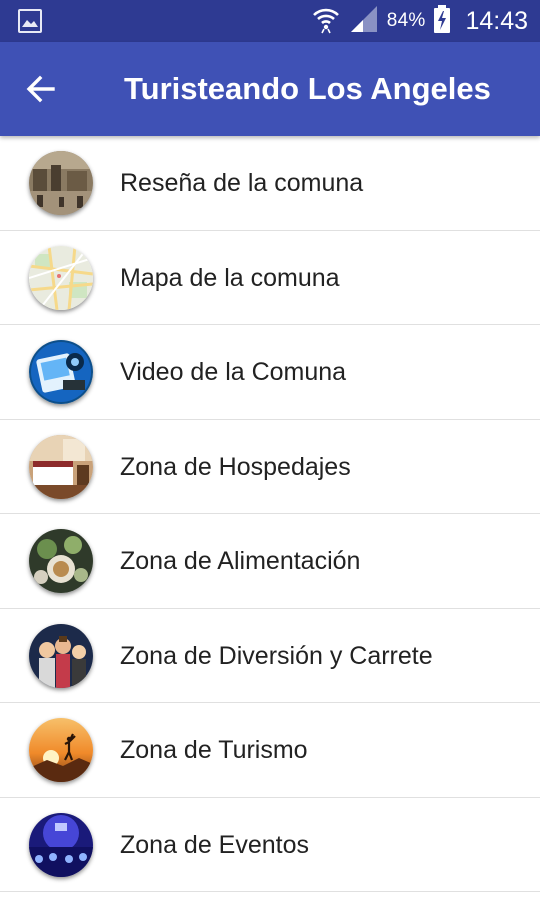 Image resolution: width=540 pixels, height=900 pixels. I want to click on menu-item-eventos: Zona de Eventos, so click(270, 845).